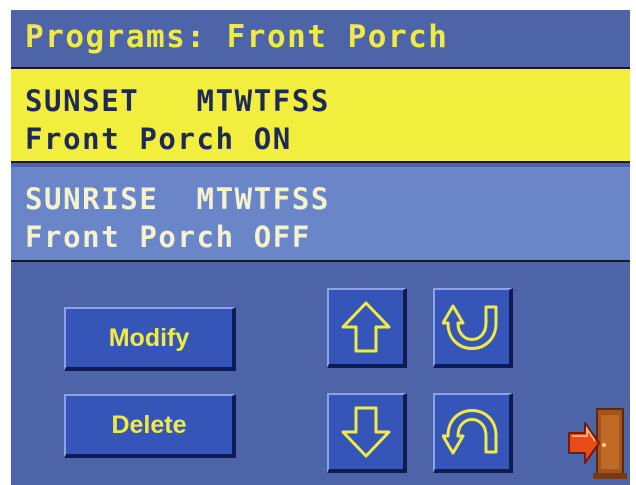 The image size is (636, 485). I want to click on program-trigger-days: SUNSET MTWTFSS, so click(177, 101).